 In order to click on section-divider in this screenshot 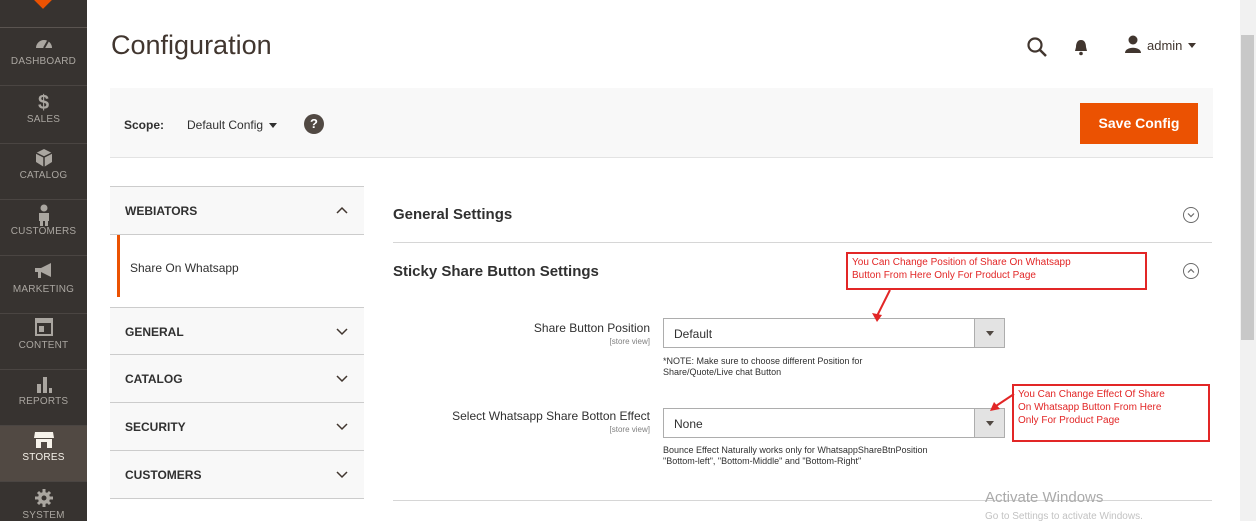, I will do `click(802, 242)`.